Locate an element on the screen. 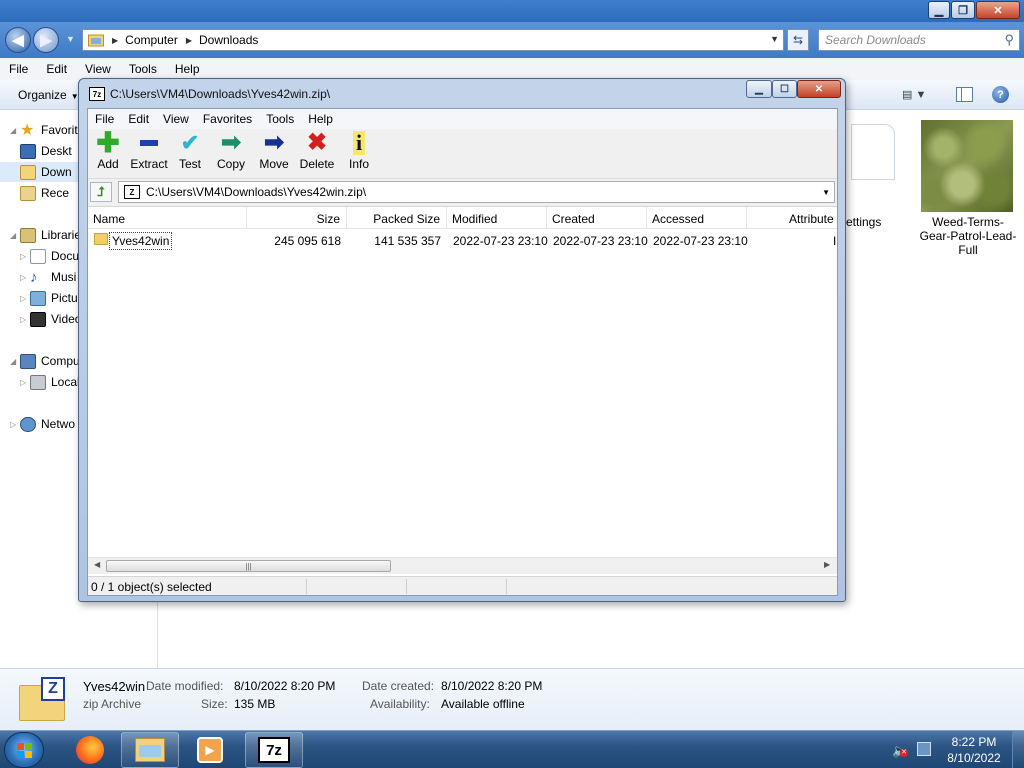  minus-icon is located at coordinates (149, 143).